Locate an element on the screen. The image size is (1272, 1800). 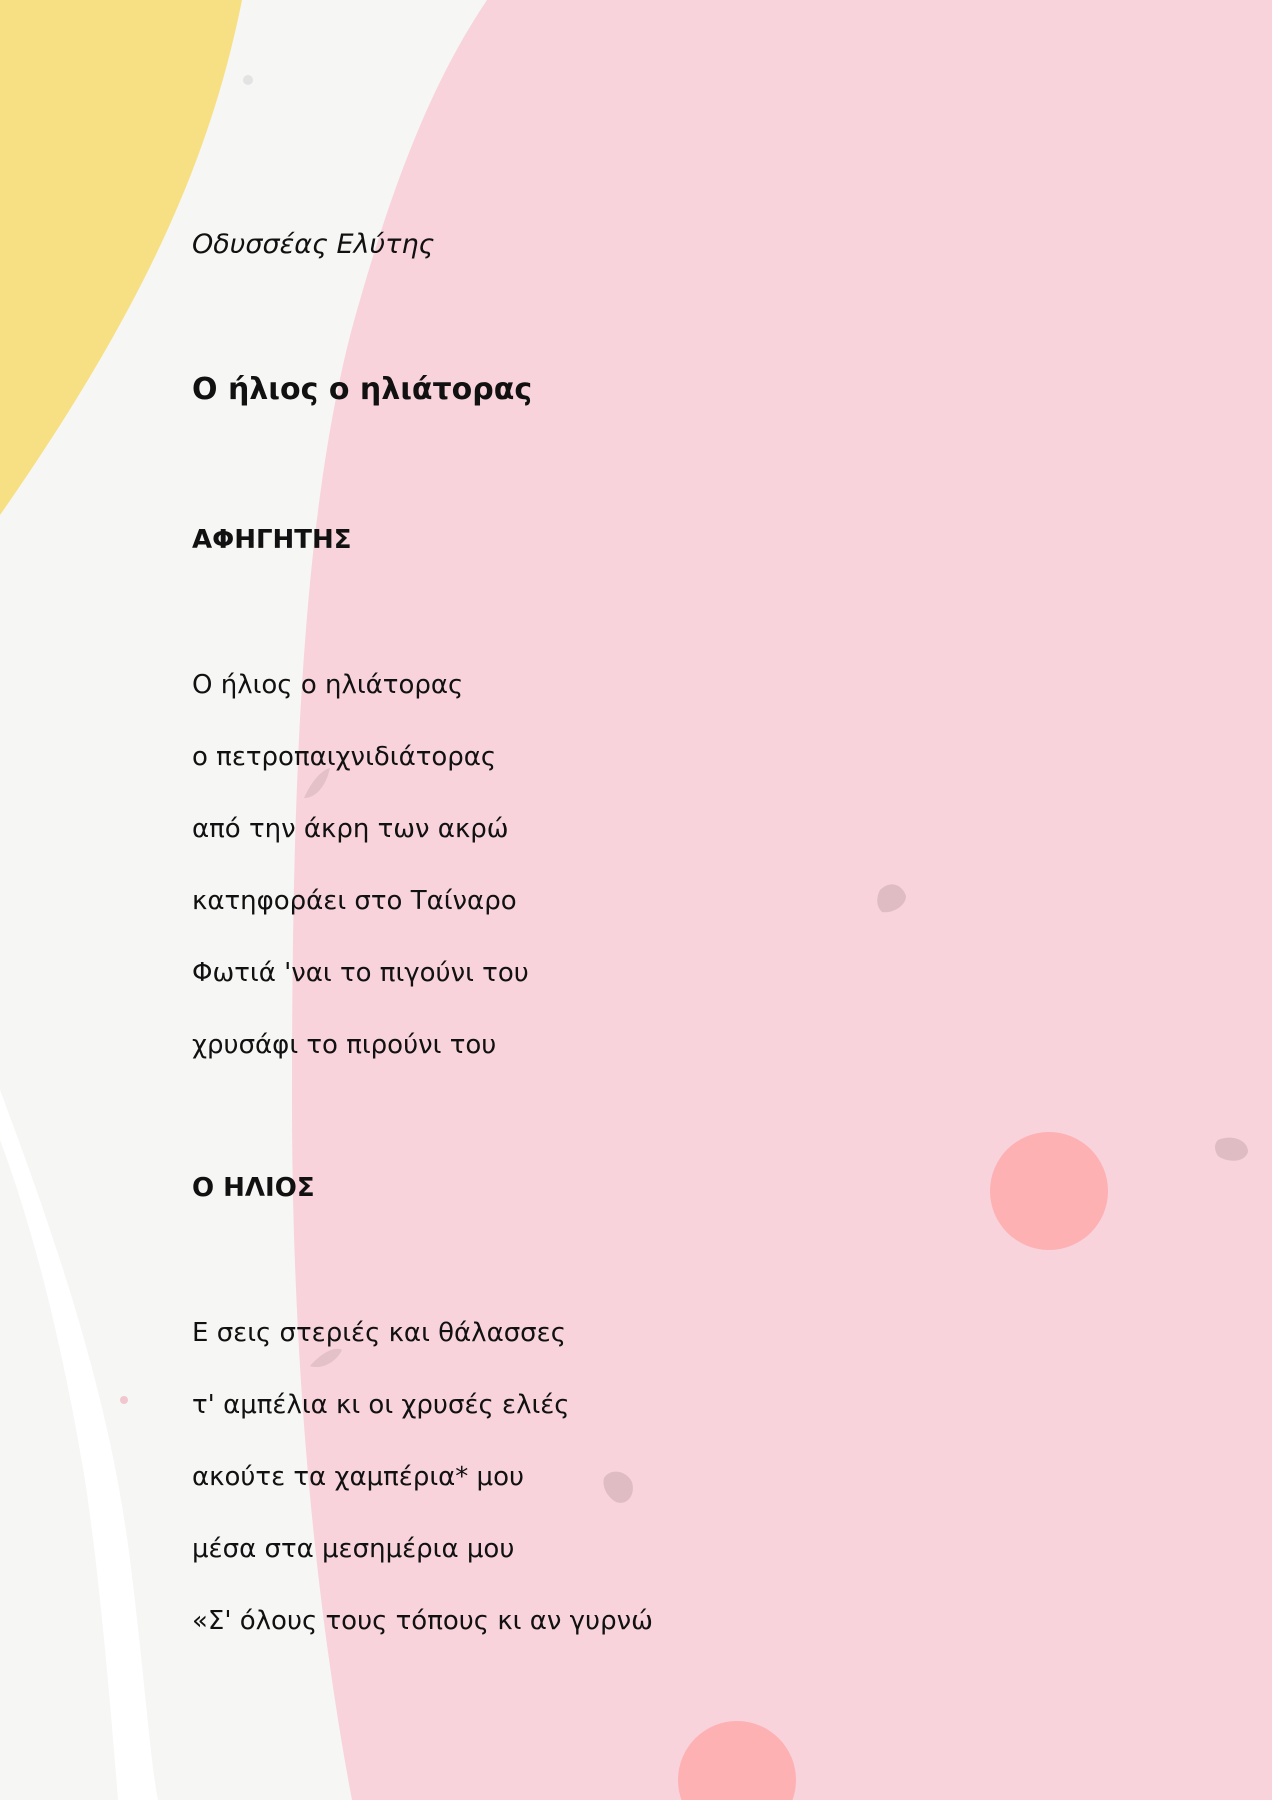
speaker-narrator: ΑΦΗΓΗΤΗΣ is located at coordinates (272, 540).